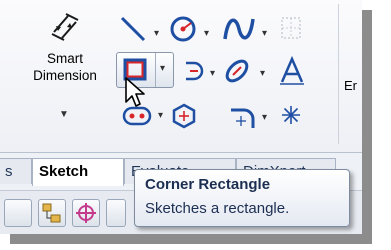 This screenshot has width=391, height=250. What do you see at coordinates (264, 117) in the screenshot?
I see `fillet-dropdown-chevron-icon: ▾` at bounding box center [264, 117].